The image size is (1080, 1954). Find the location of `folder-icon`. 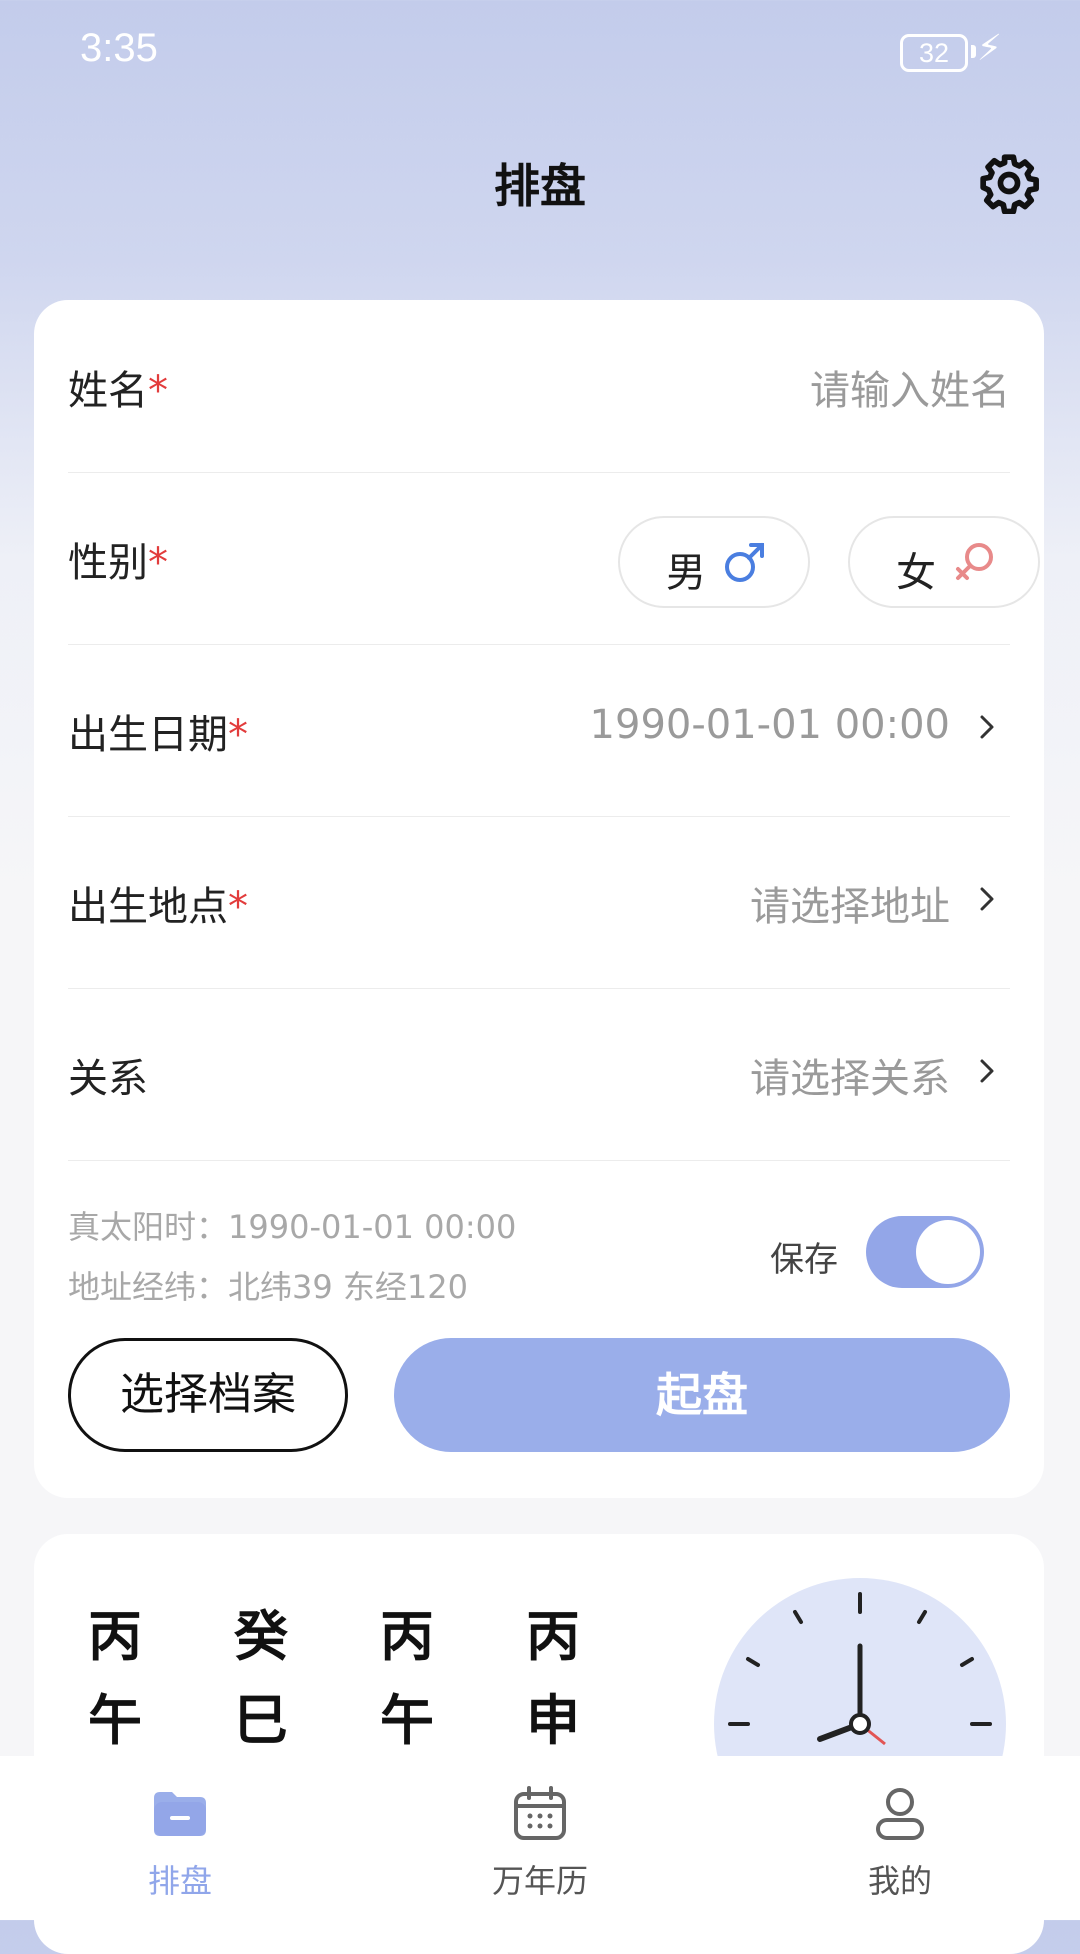

folder-icon is located at coordinates (180, 1814).